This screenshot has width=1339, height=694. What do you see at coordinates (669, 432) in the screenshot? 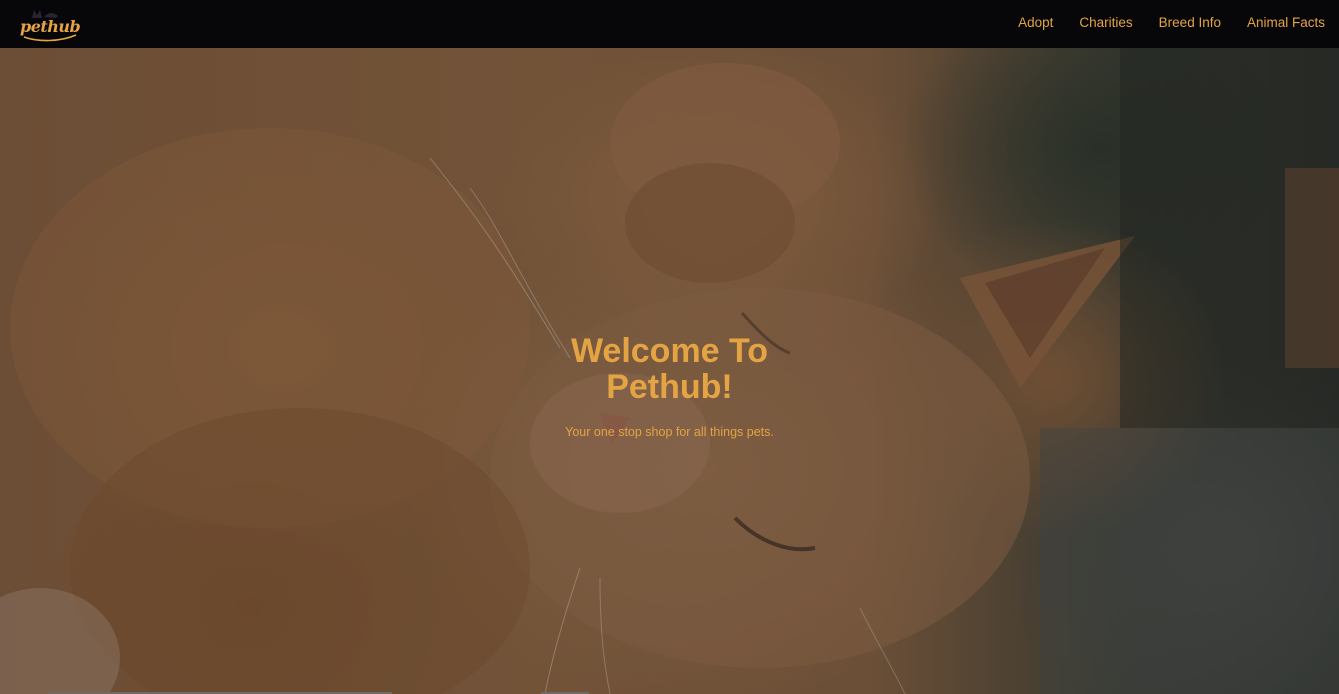
I see `hero-subtitle: Your one stop shop for all things pets.` at bounding box center [669, 432].